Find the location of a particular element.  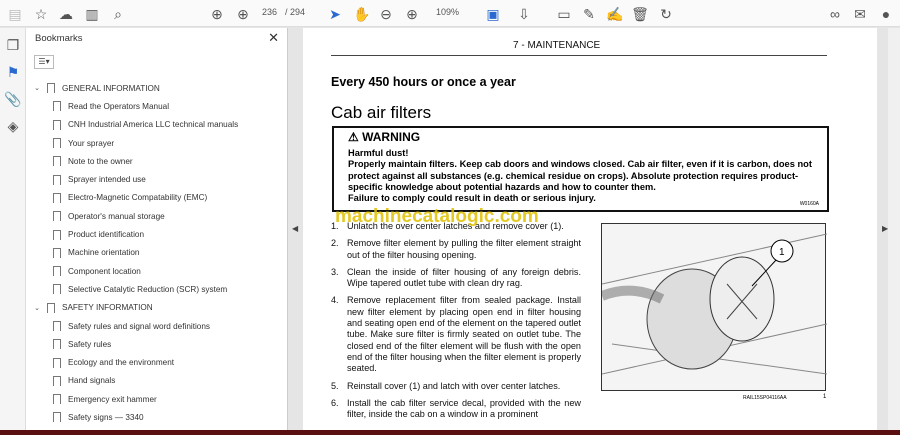

bookmark-label: Your sprayer is located at coordinates (91, 143).